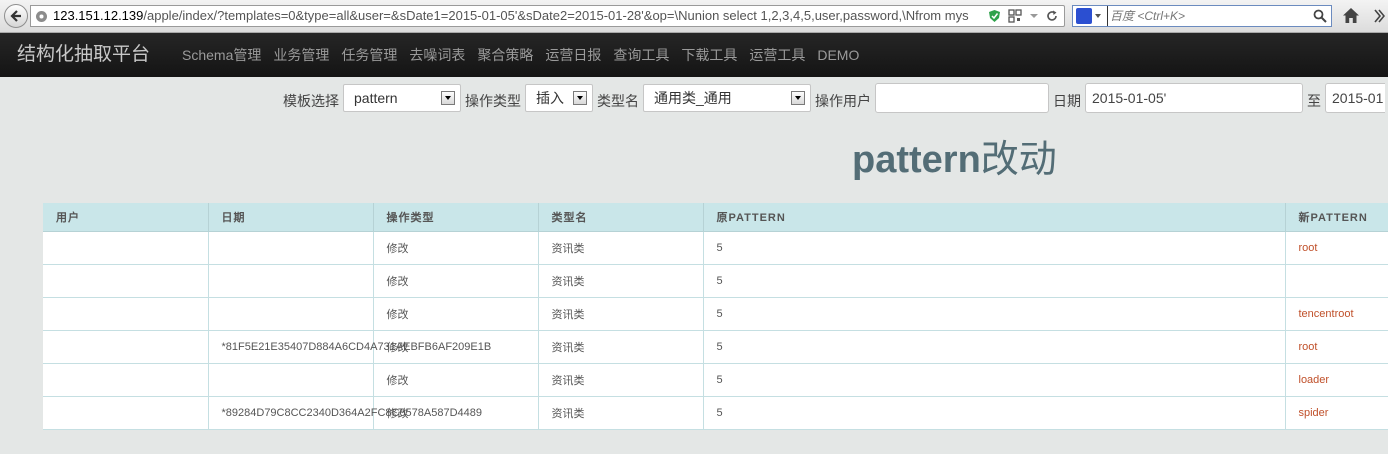  Describe the element at coordinates (1336, 281) in the screenshot. I see `cell-new-pattern` at that location.